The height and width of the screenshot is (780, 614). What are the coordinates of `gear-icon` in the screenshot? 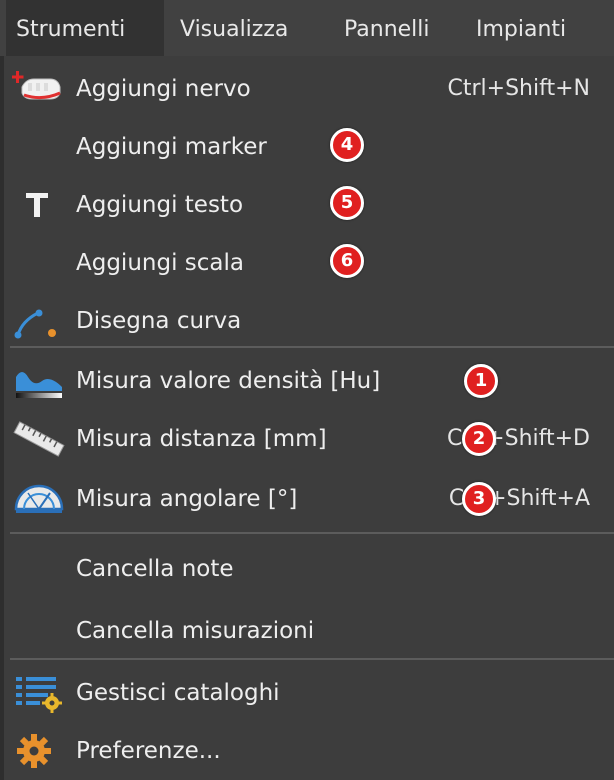 It's located at (39, 751).